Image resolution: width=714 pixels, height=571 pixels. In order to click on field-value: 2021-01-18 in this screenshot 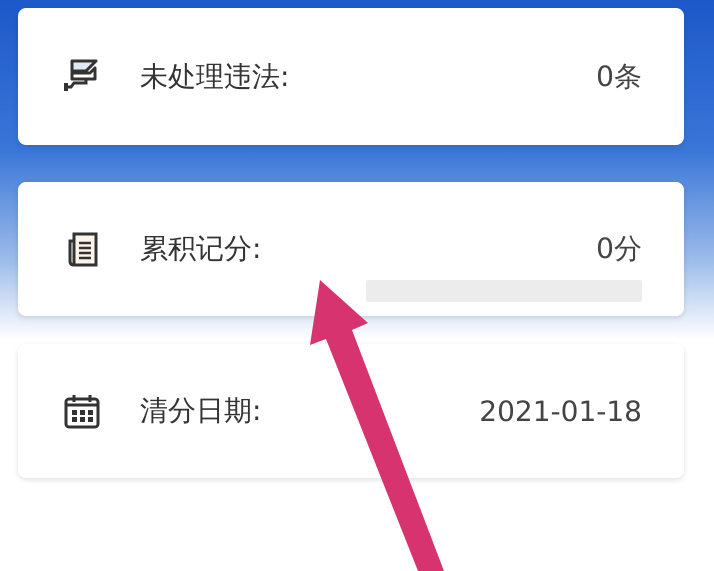, I will do `click(560, 411)`.